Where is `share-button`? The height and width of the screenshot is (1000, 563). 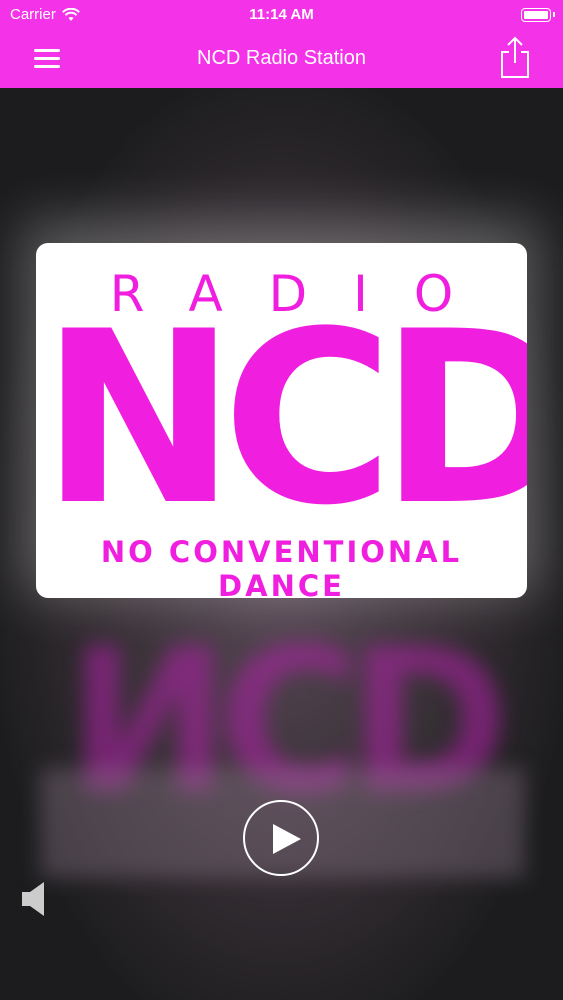 share-button is located at coordinates (515, 58).